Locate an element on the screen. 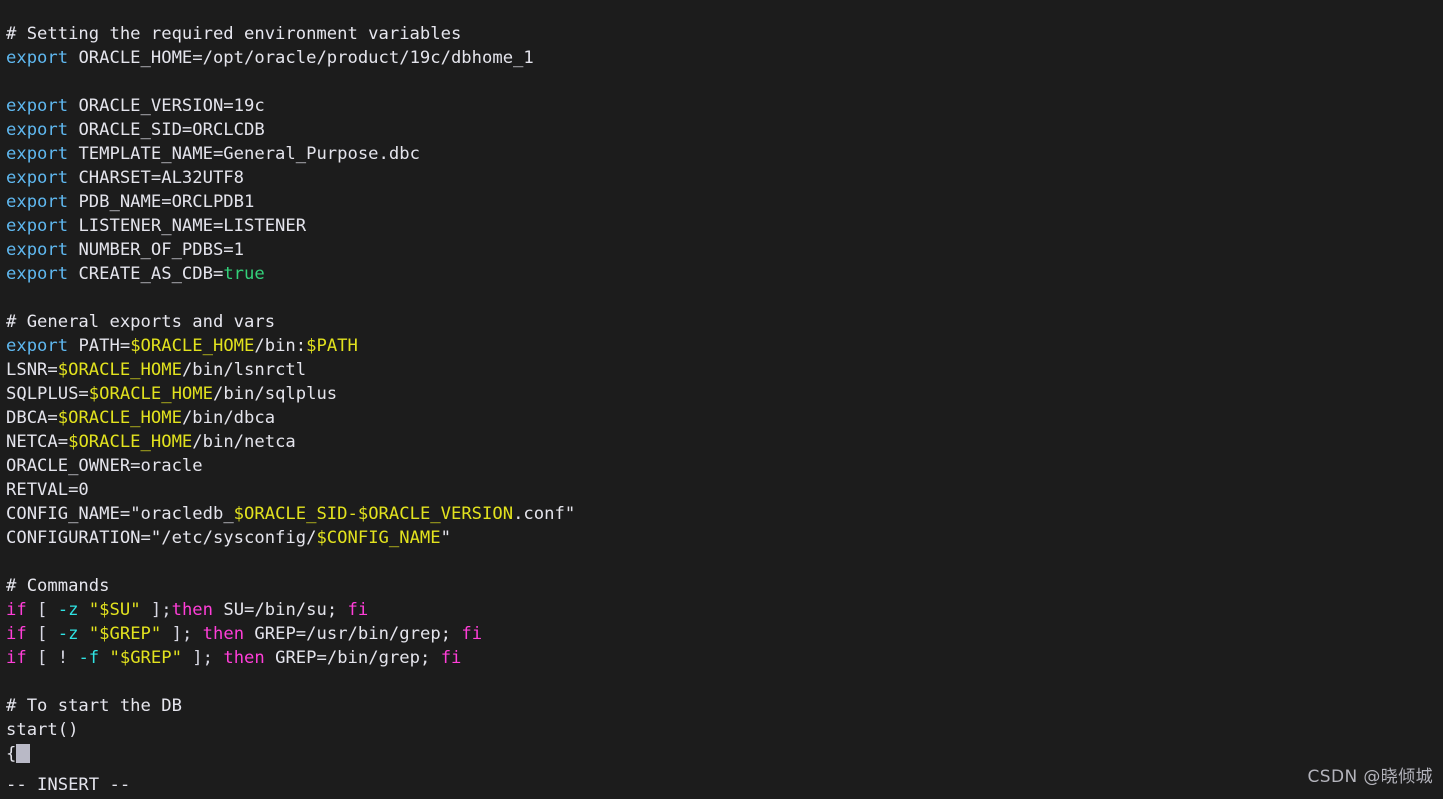 This screenshot has width=1443, height=799. code-token: RETVAL=0 is located at coordinates (47, 490).